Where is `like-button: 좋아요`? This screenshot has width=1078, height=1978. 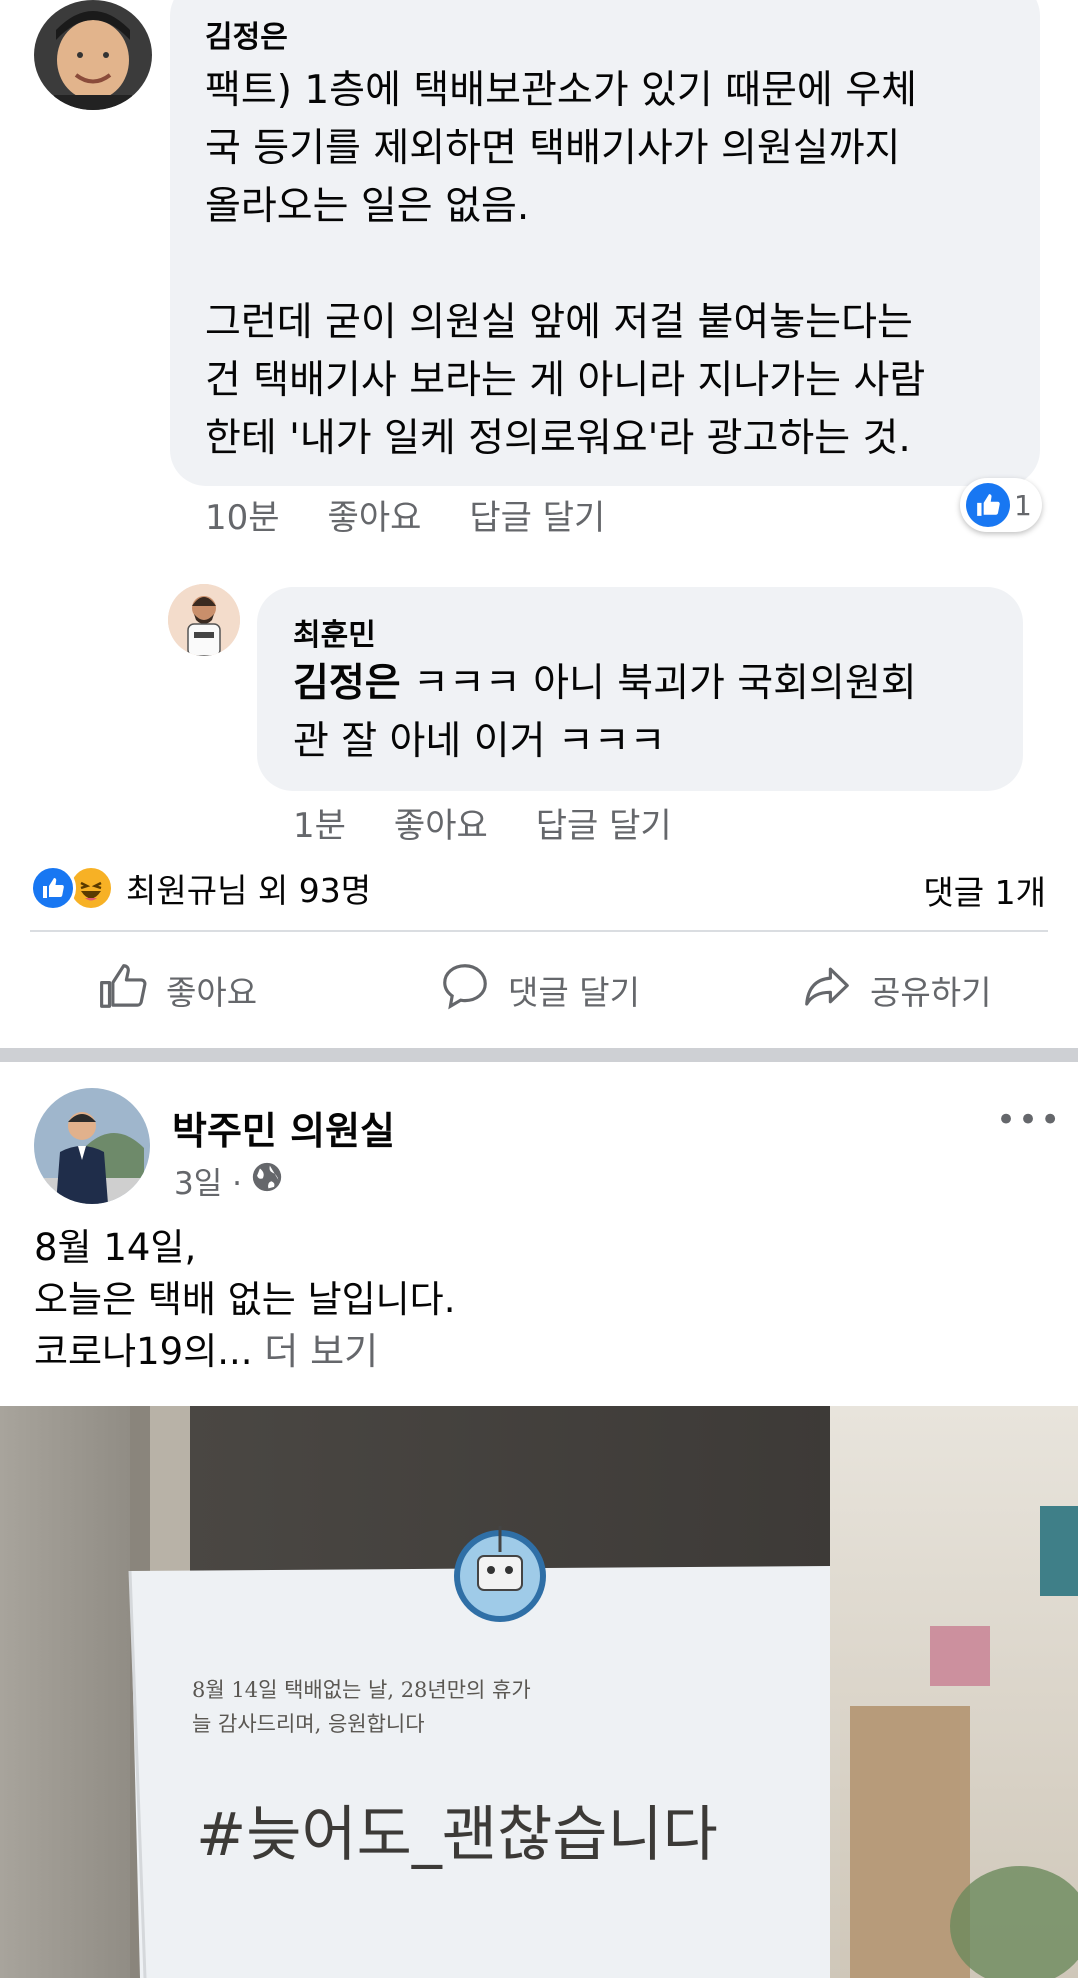
like-button: 좋아요 is located at coordinates (176, 990).